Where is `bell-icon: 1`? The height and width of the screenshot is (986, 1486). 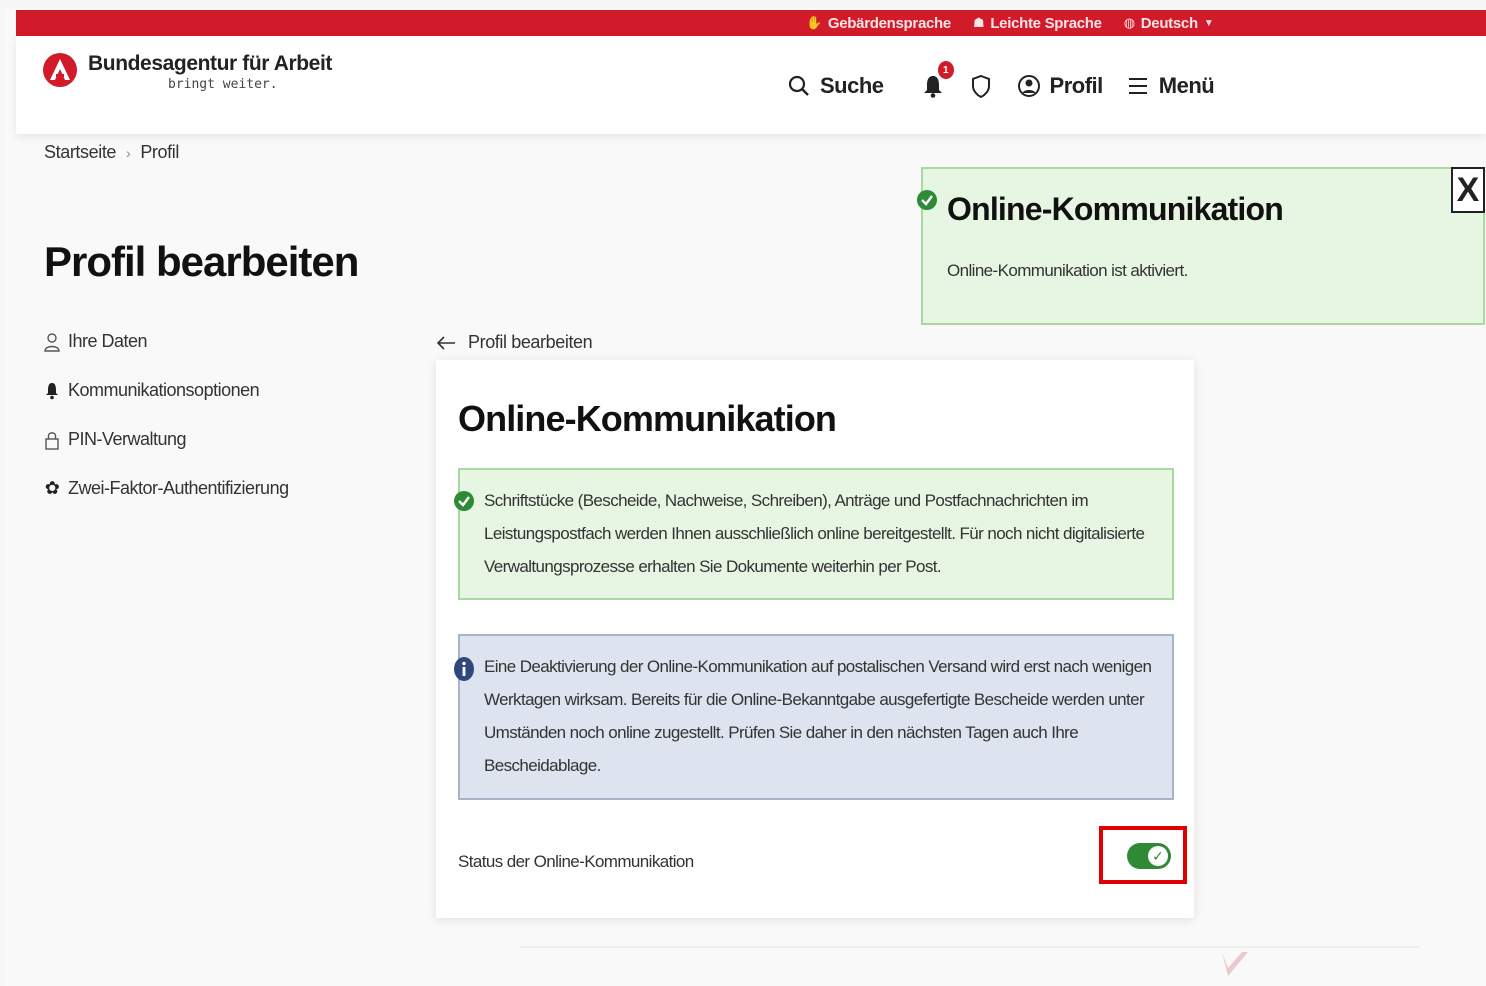
bell-icon: 1 is located at coordinates (937, 80).